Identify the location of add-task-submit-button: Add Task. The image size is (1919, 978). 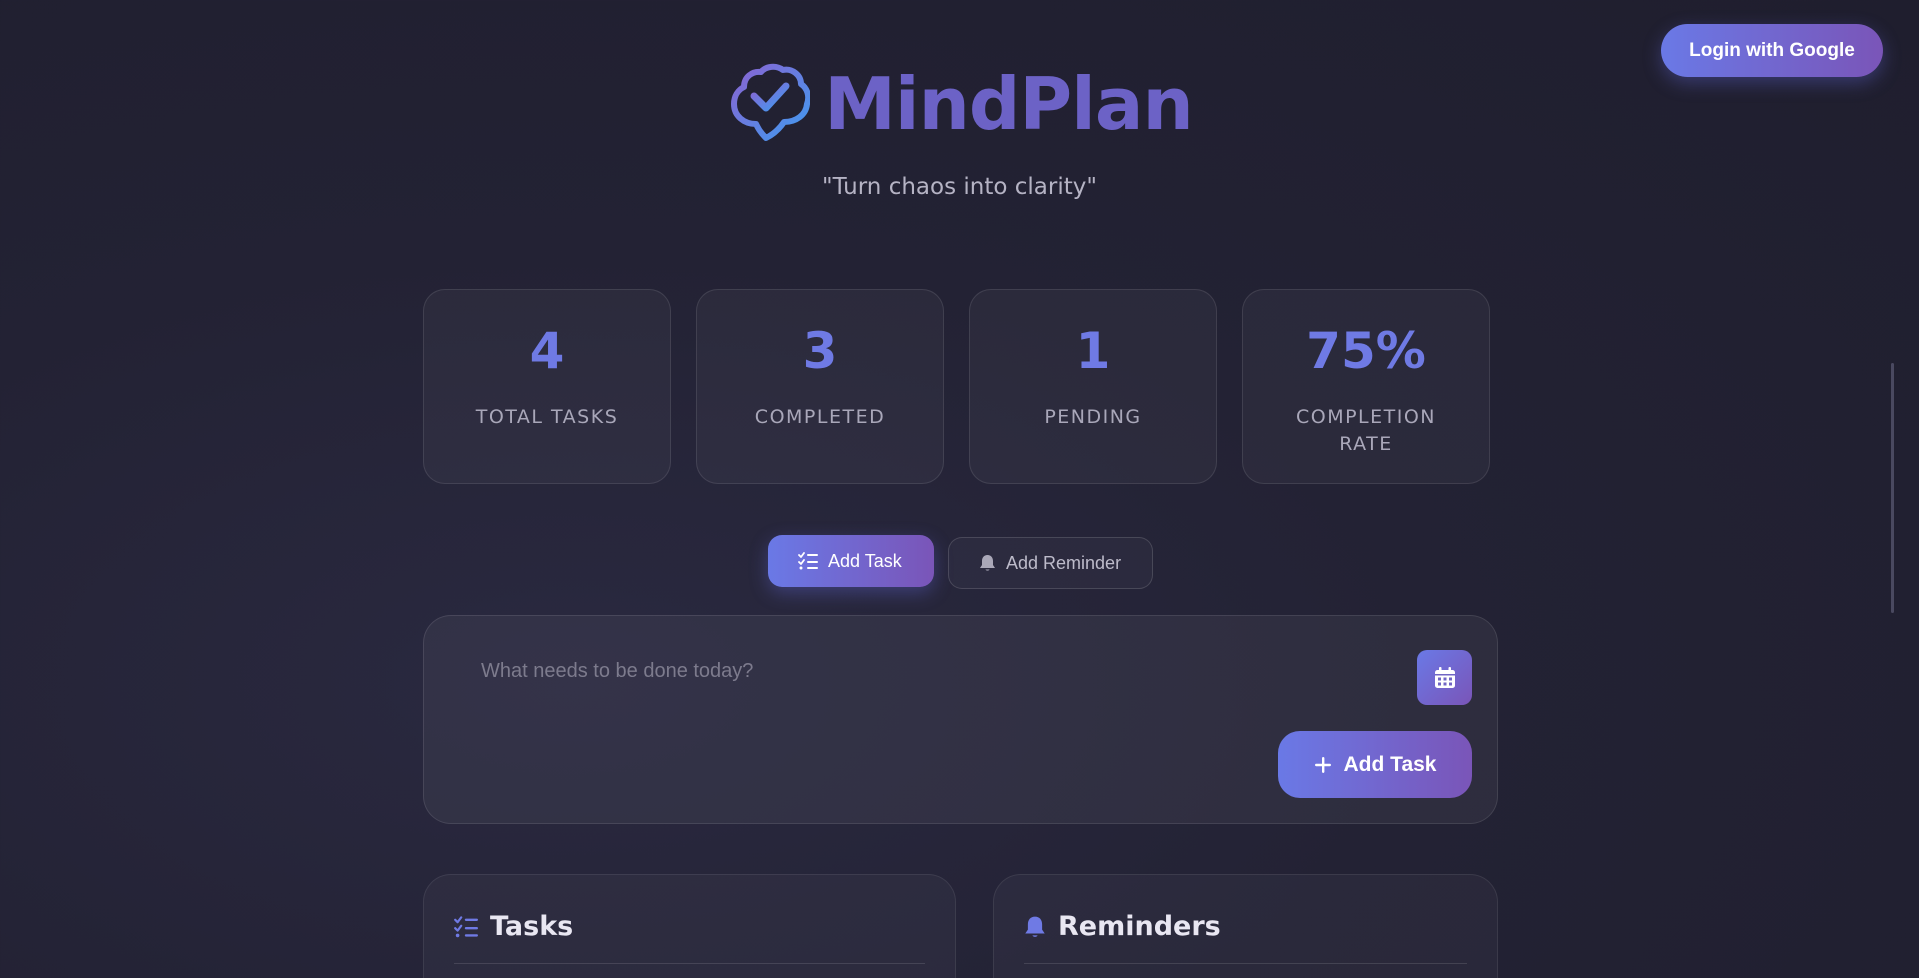
(1375, 764).